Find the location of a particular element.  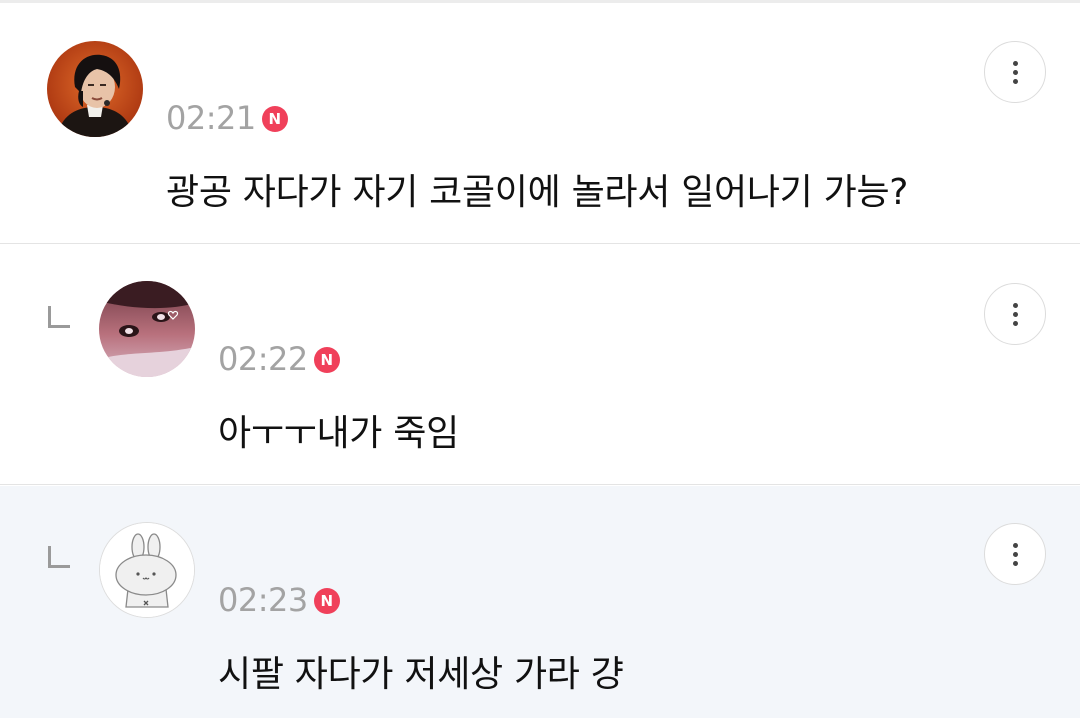

profile-photo-closeup-icon is located at coordinates (147, 329).